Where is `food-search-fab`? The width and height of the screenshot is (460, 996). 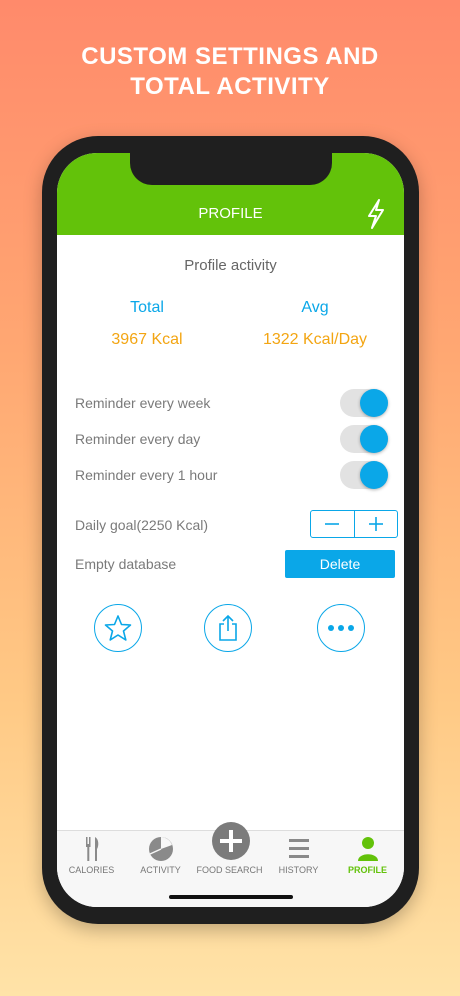
food-search-fab is located at coordinates (231, 841).